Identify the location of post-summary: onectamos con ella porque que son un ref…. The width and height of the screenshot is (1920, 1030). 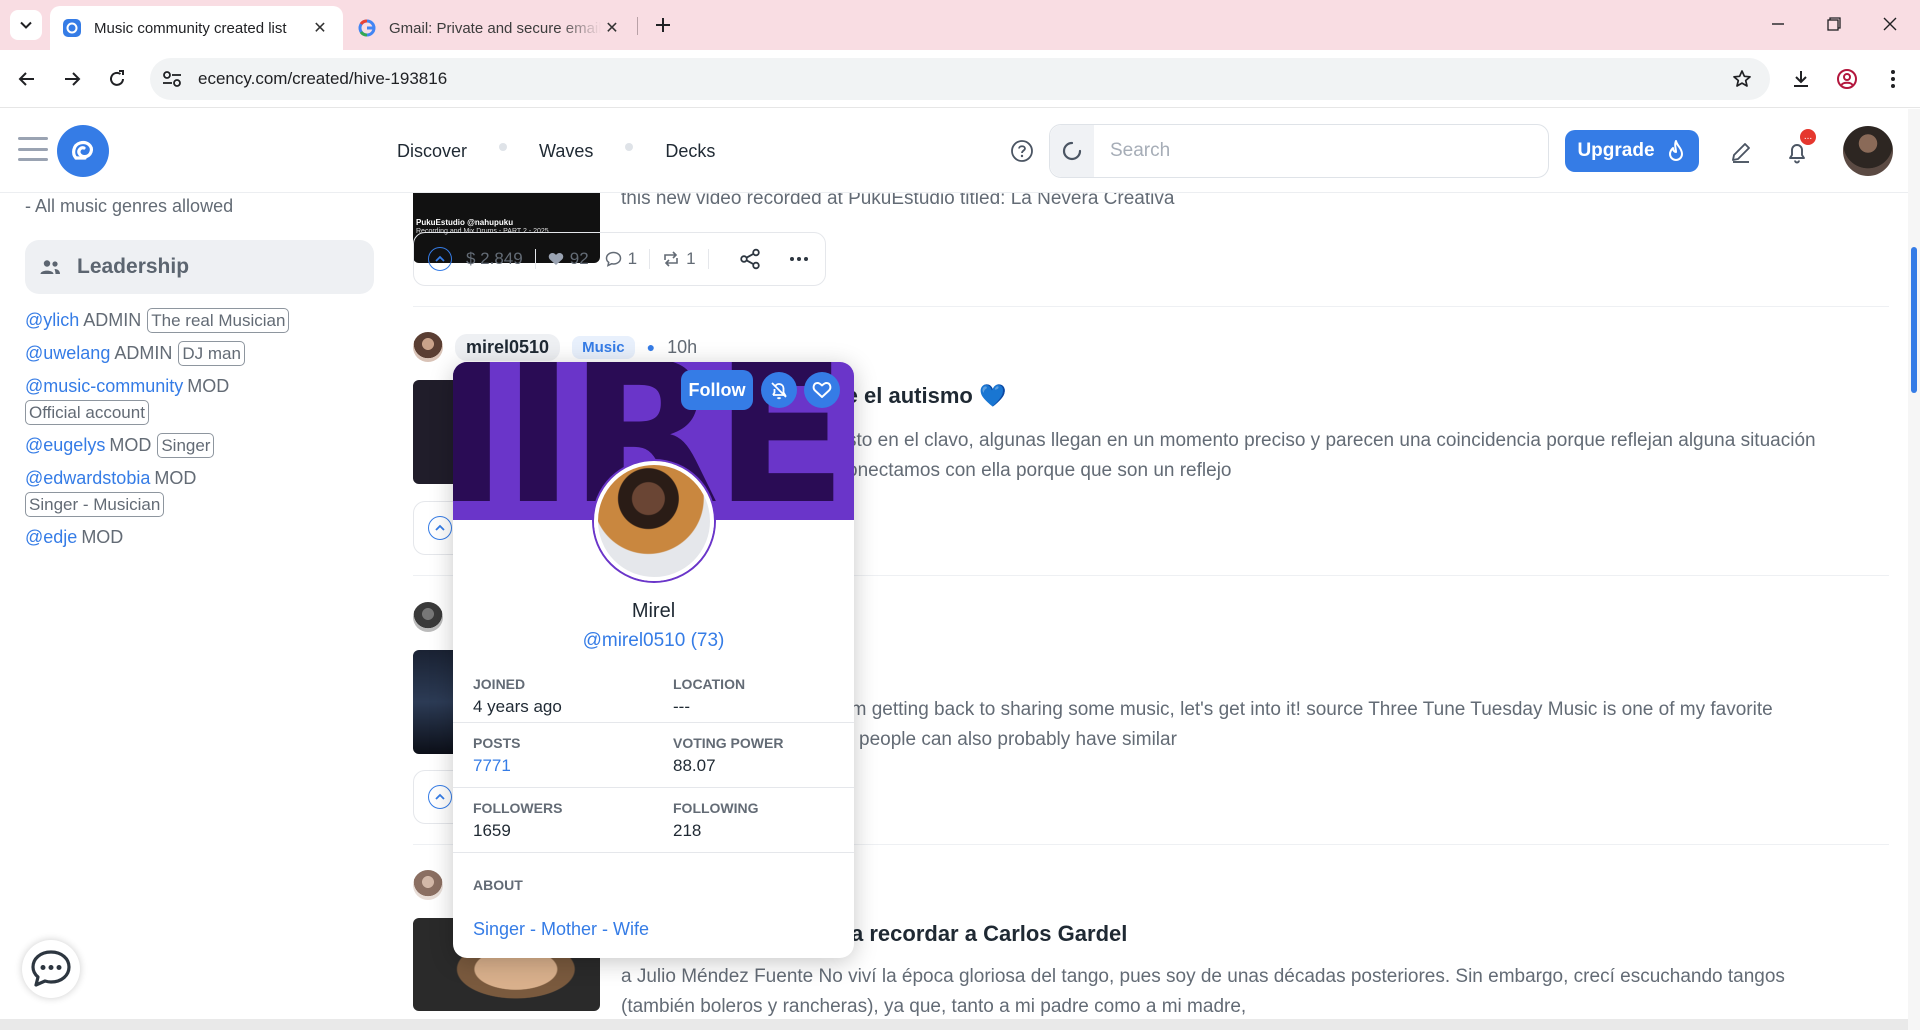
(1039, 471).